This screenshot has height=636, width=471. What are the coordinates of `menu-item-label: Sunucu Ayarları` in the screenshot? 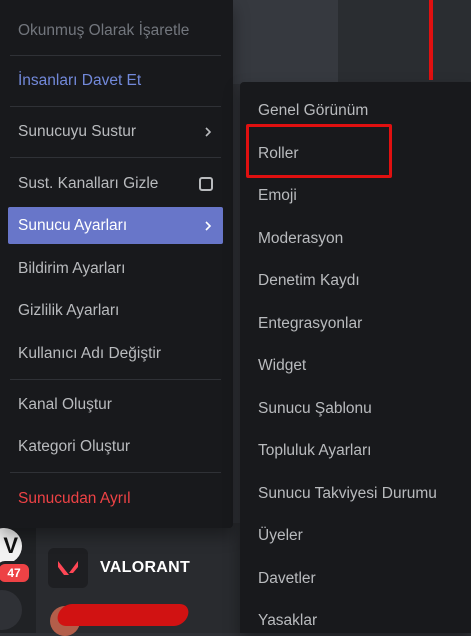 It's located at (73, 225).